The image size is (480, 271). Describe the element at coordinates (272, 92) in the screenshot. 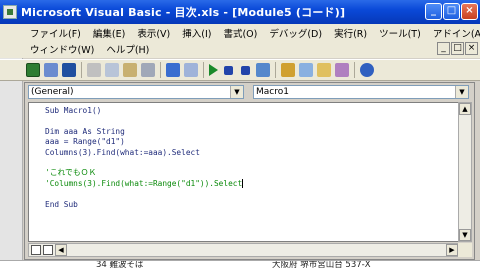

I see `procedure-dropdown-value: Macro1` at that location.